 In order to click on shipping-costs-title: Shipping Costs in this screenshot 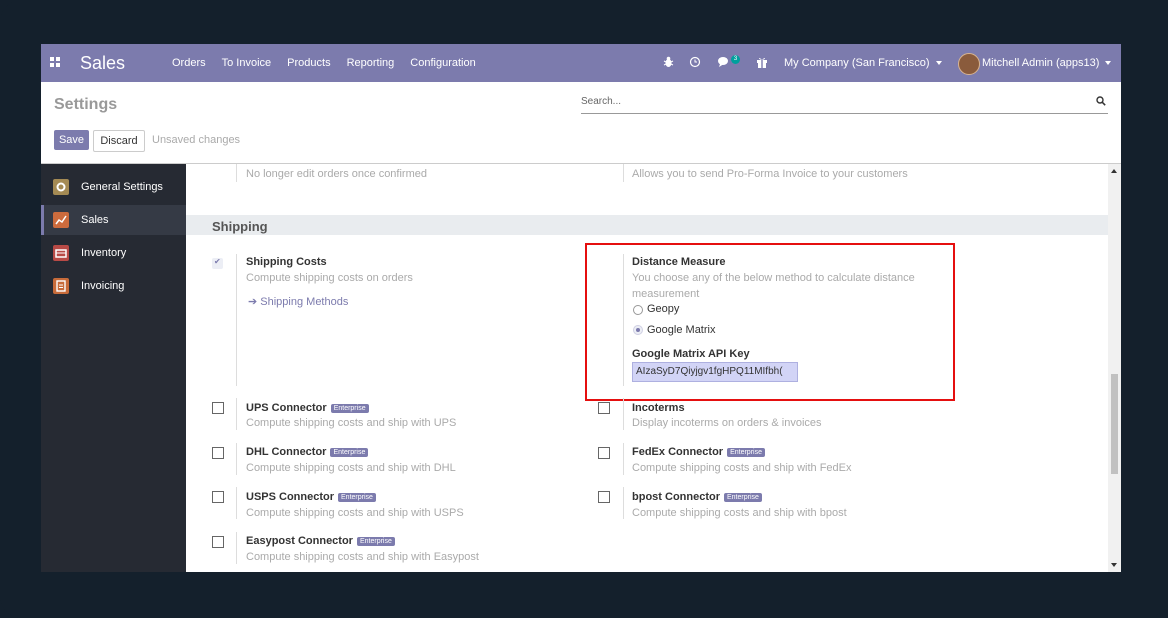, I will do `click(286, 262)`.